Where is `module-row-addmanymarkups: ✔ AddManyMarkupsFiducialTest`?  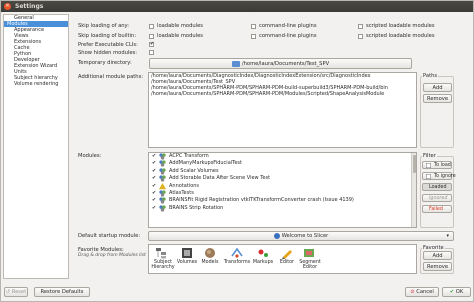
module-row-addmanymarkups: ✔ AddManyMarkupsFiducialTest is located at coordinates (282, 164).